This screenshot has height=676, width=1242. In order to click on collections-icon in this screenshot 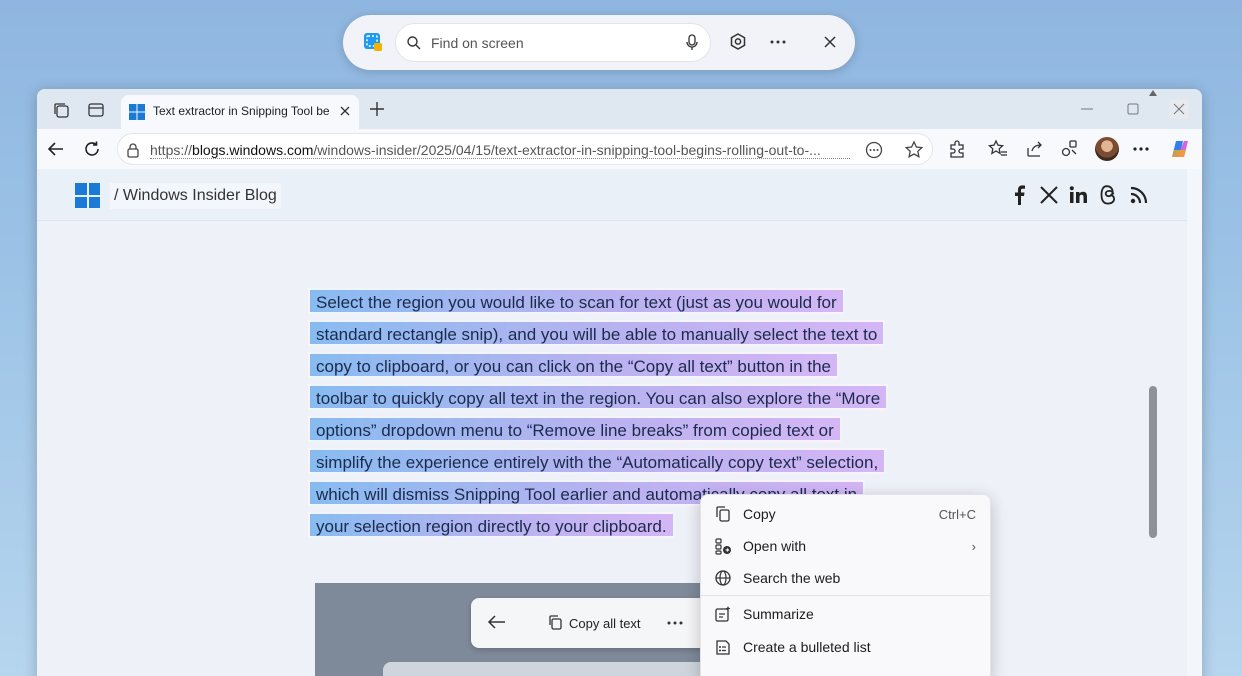, I will do `click(1070, 149)`.